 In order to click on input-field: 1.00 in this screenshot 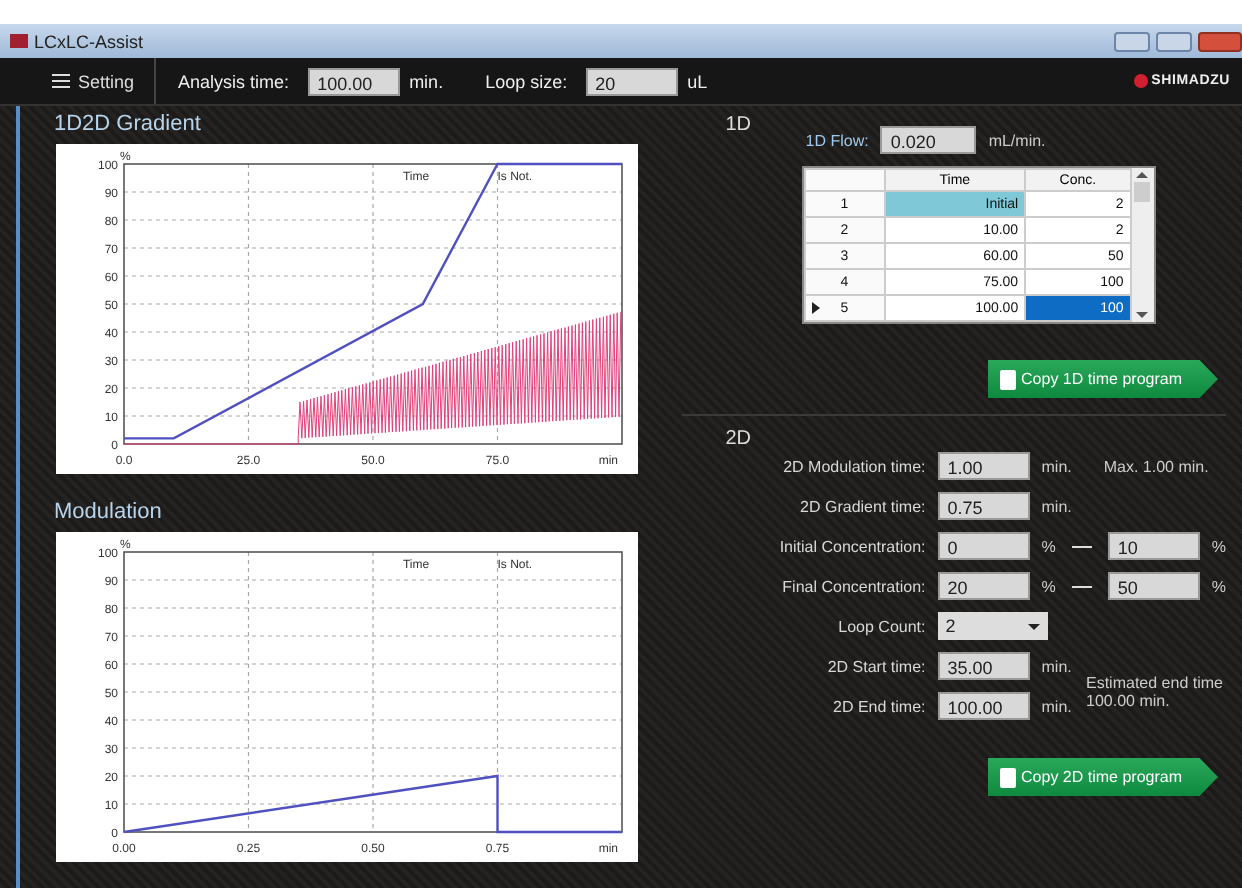, I will do `click(983, 466)`.